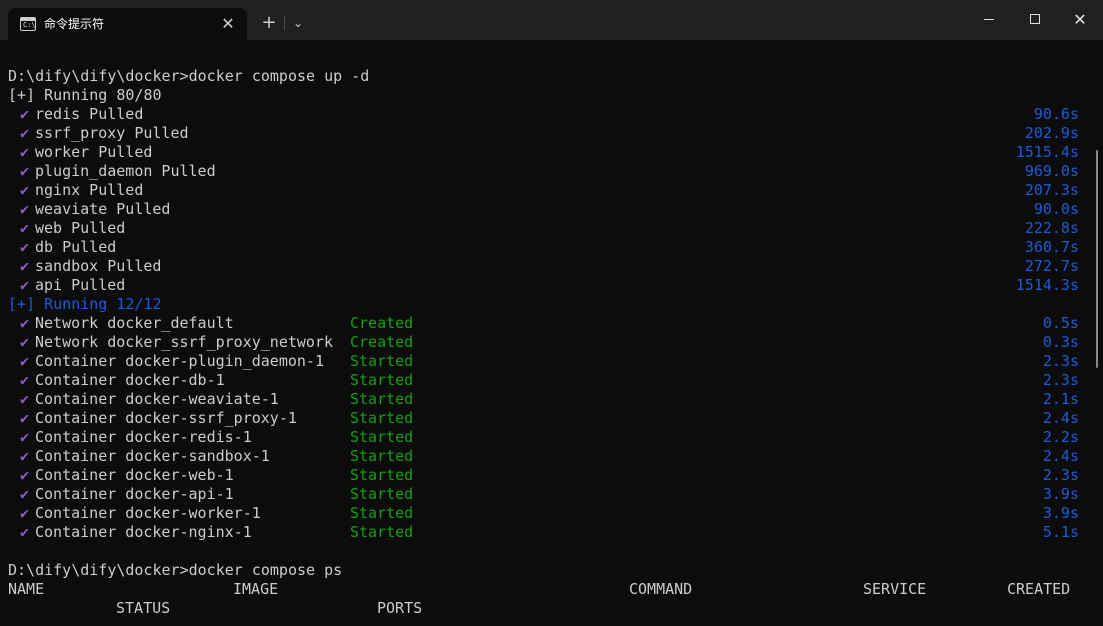  I want to click on pull-label: weaviate Pulled, so click(103, 209).